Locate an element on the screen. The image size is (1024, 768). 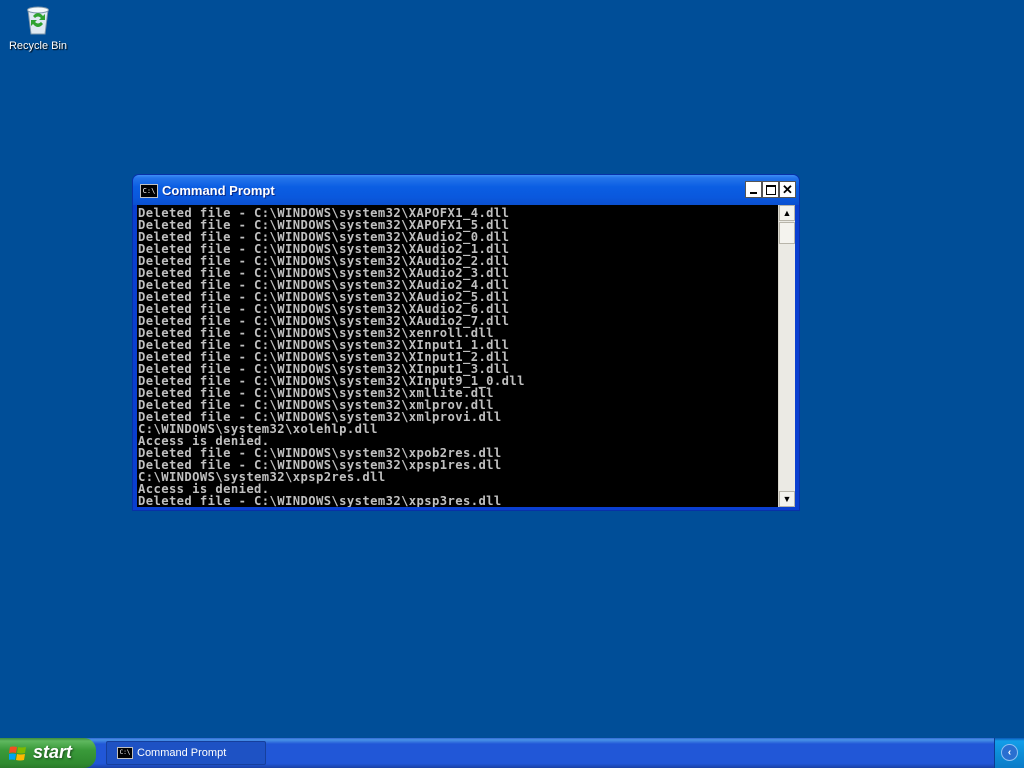
arrow-up-icon: ▲ is located at coordinates (787, 213).